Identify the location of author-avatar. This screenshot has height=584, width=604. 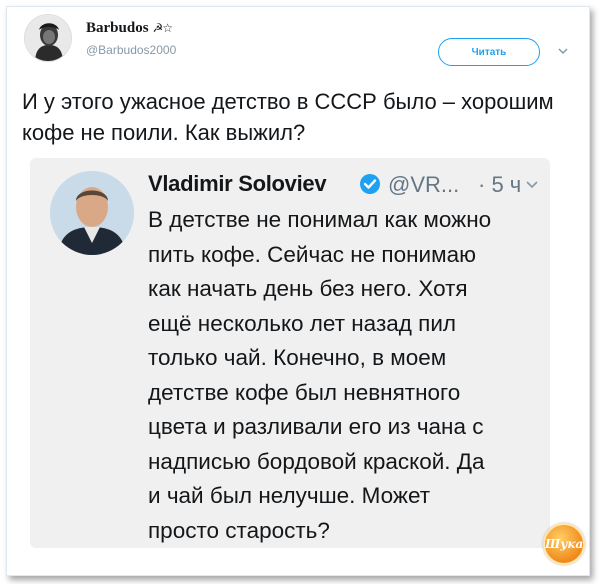
(48, 38).